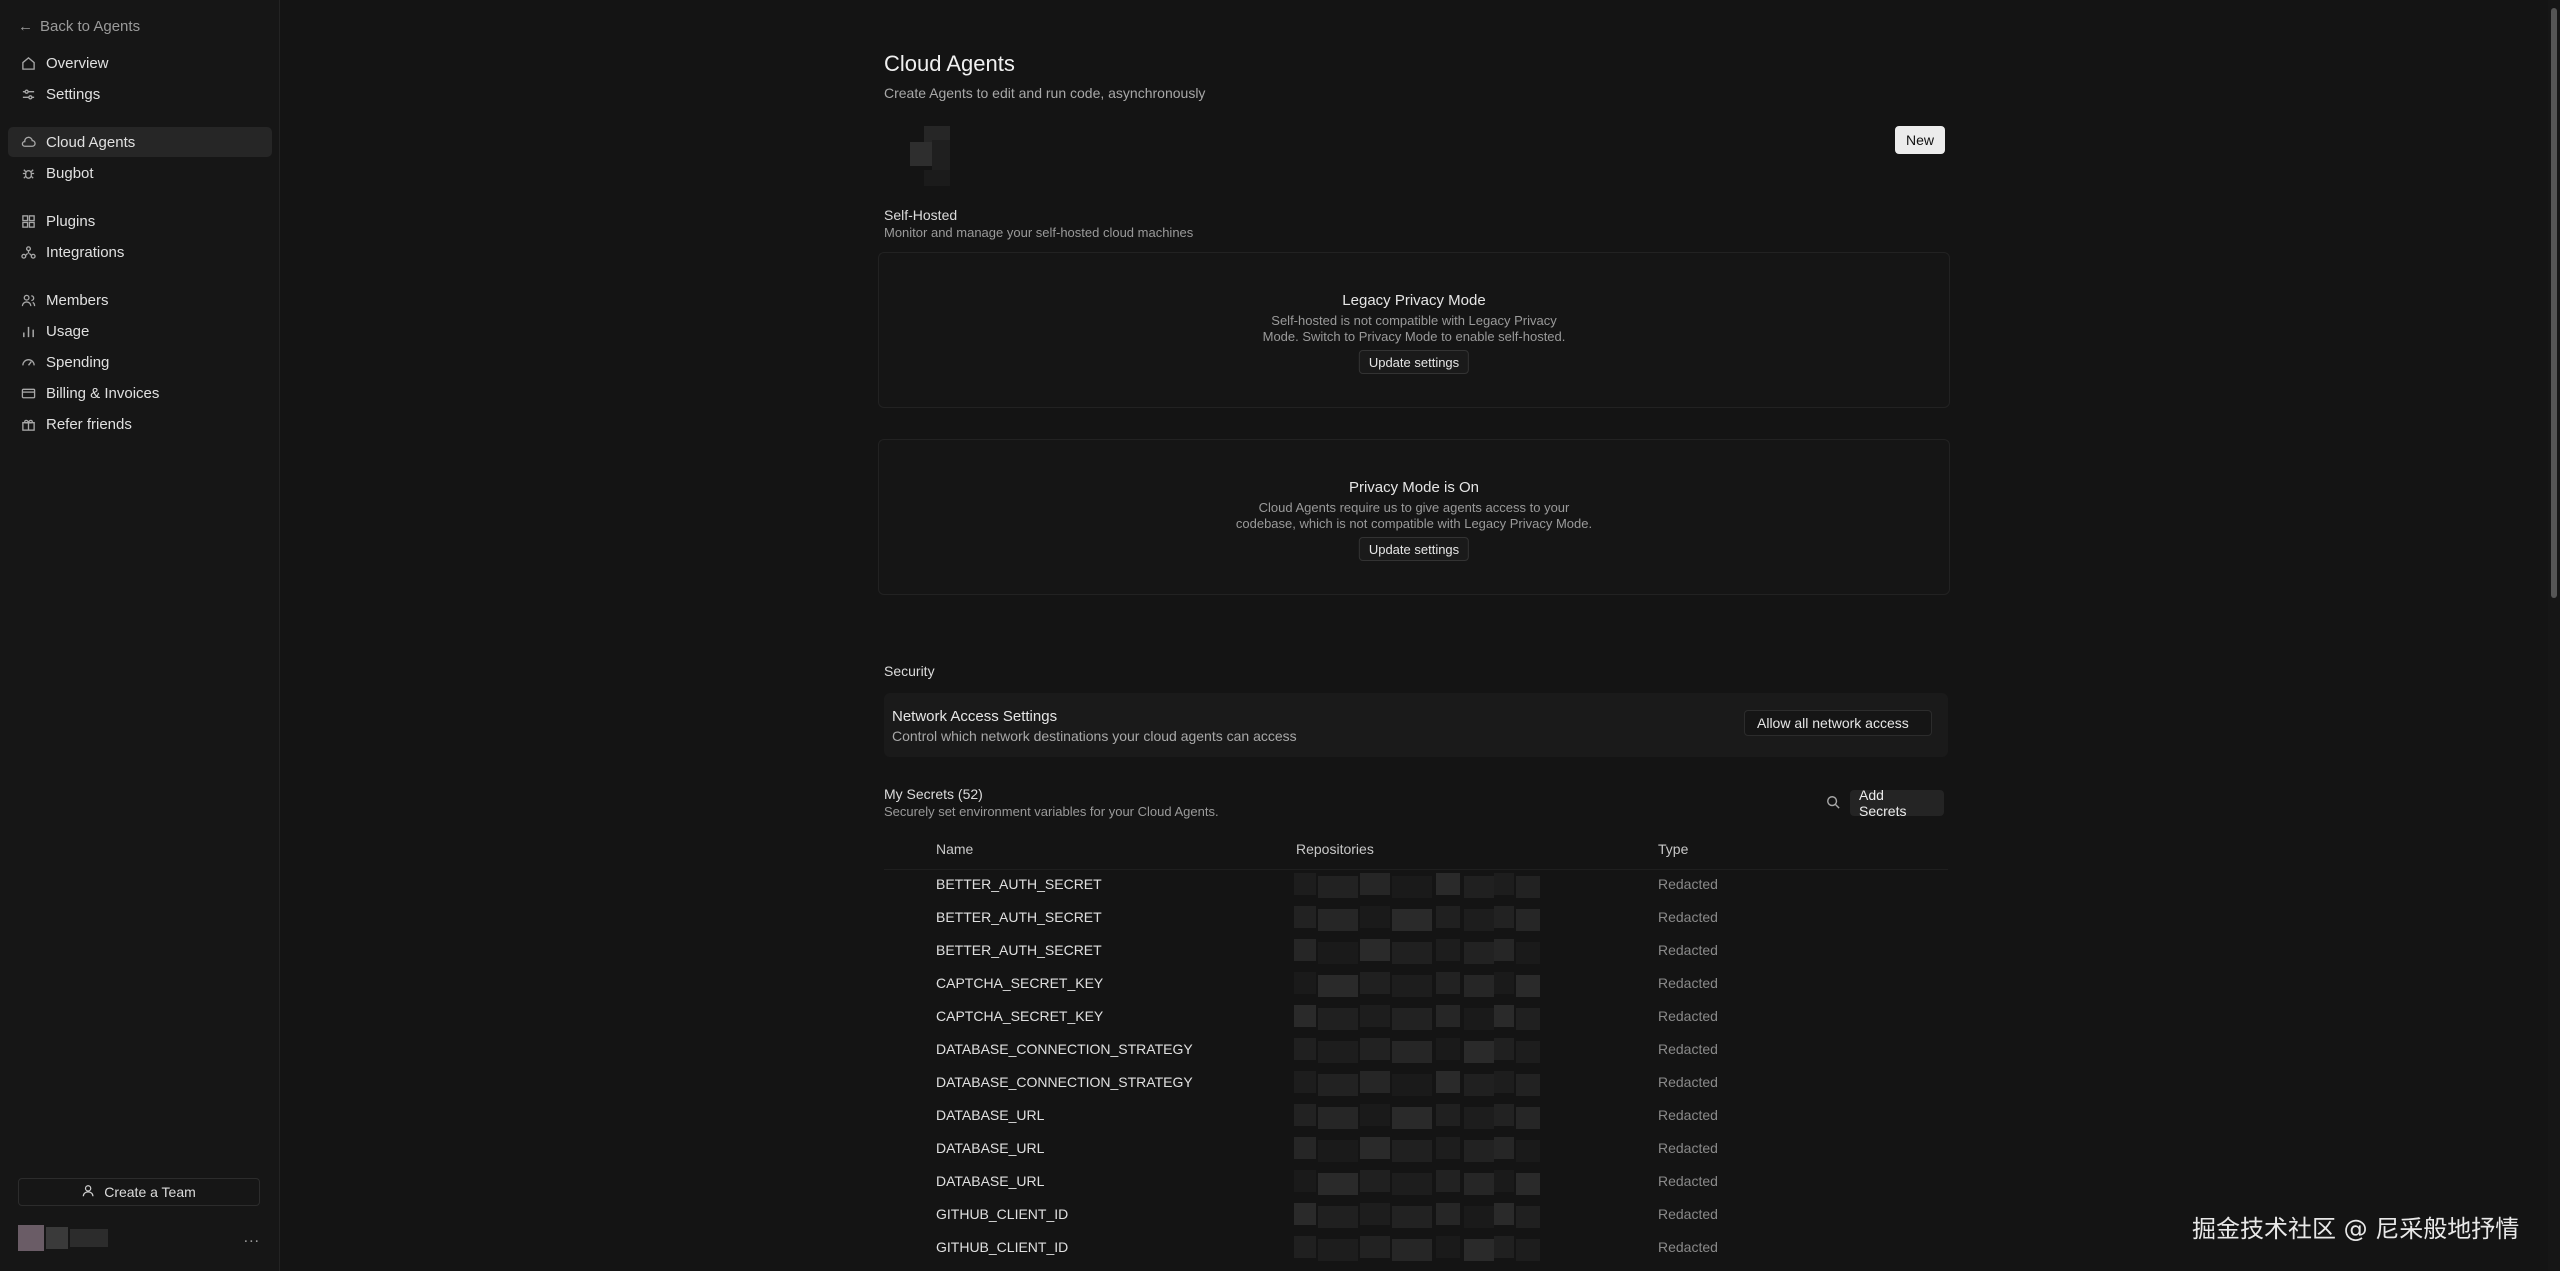 This screenshot has width=2560, height=1271. I want to click on back-to-agents-link: ← Back to Agents, so click(79, 26).